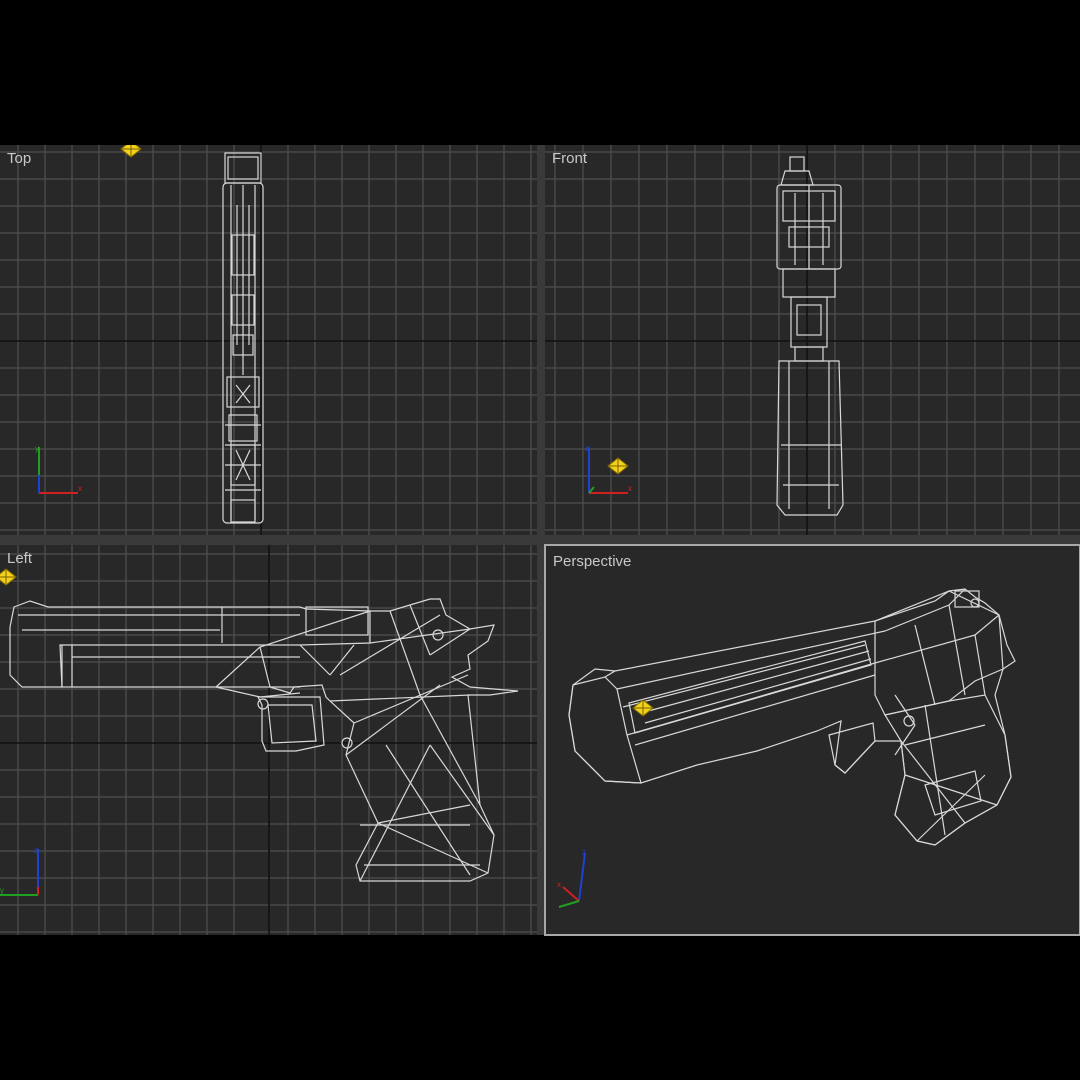 This screenshot has height=1080, width=1080. Describe the element at coordinates (58, 469) in the screenshot. I see `axis-tripod-icon: y x` at that location.